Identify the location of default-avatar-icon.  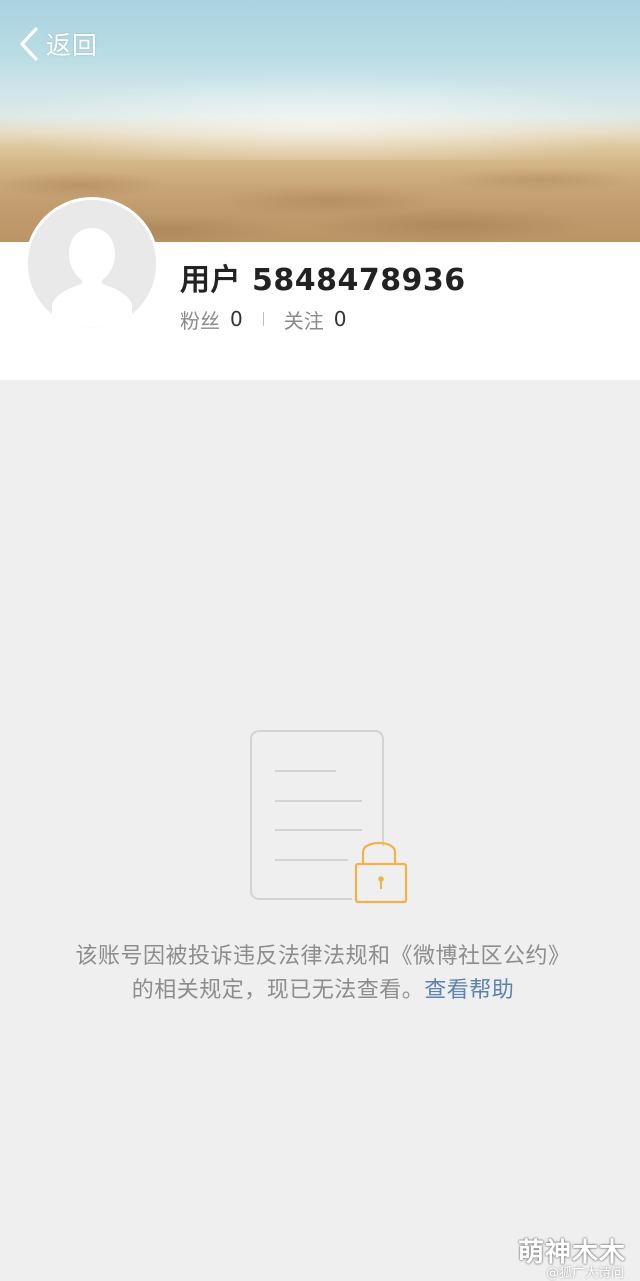
(92, 264).